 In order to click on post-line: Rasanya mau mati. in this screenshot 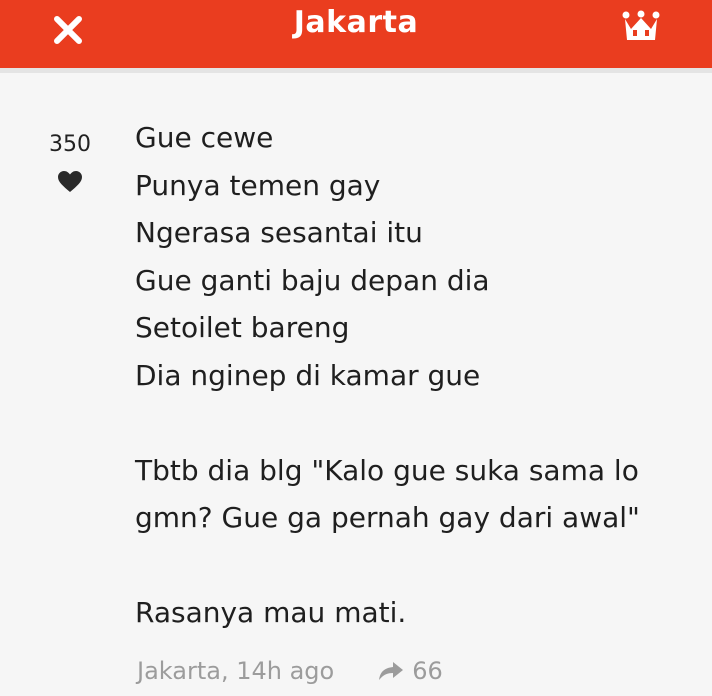, I will do `click(271, 612)`.